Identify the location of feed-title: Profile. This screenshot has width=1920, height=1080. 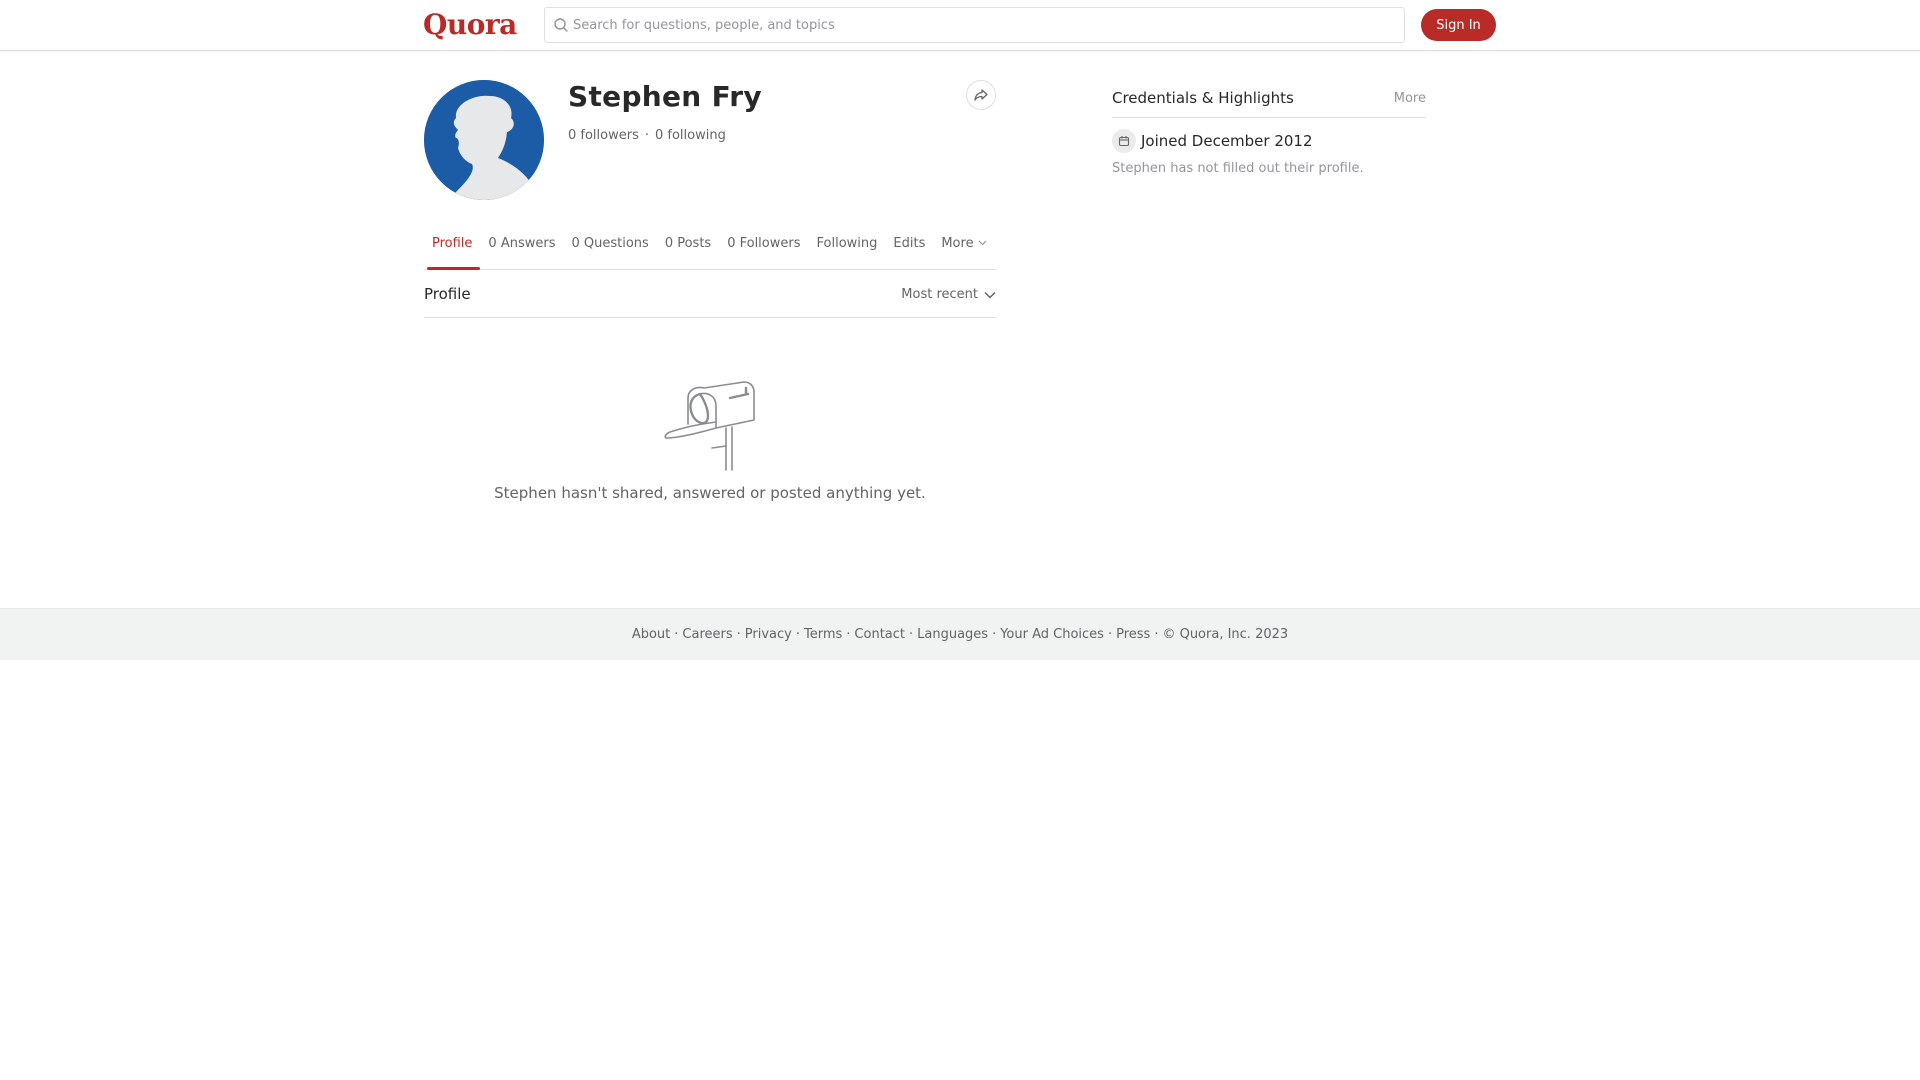
(447, 294).